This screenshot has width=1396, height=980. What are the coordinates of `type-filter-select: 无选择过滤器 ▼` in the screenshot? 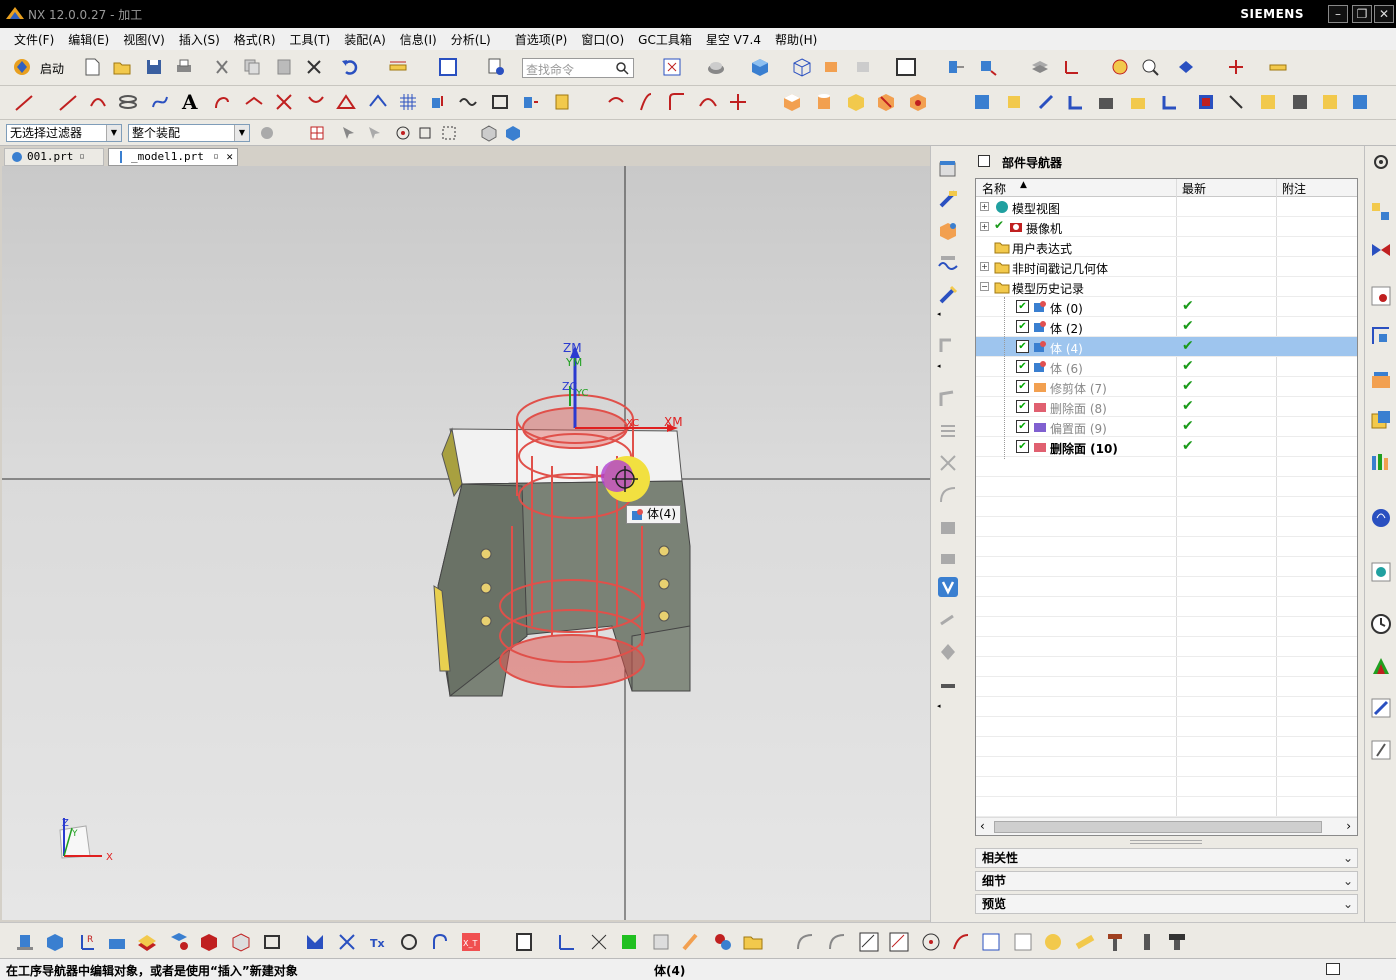 It's located at (64, 133).